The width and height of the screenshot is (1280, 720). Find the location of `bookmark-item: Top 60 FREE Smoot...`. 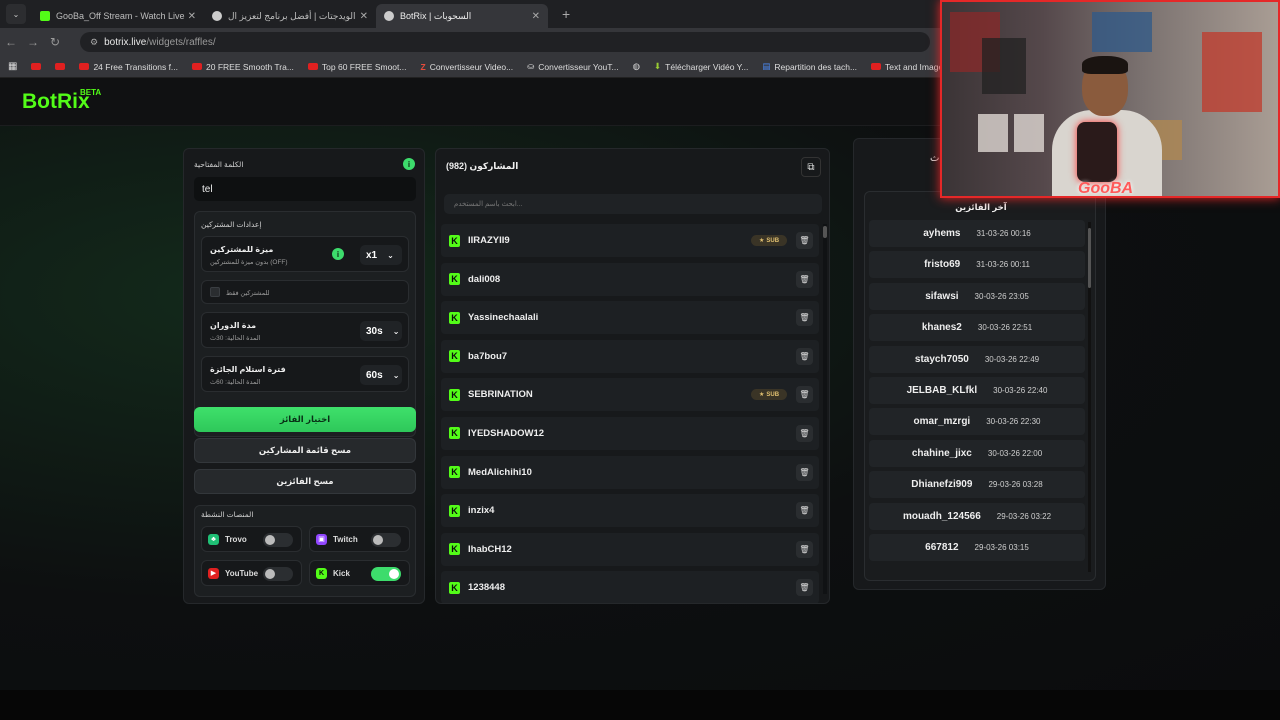

bookmark-item: Top 60 FREE Smoot... is located at coordinates (357, 66).